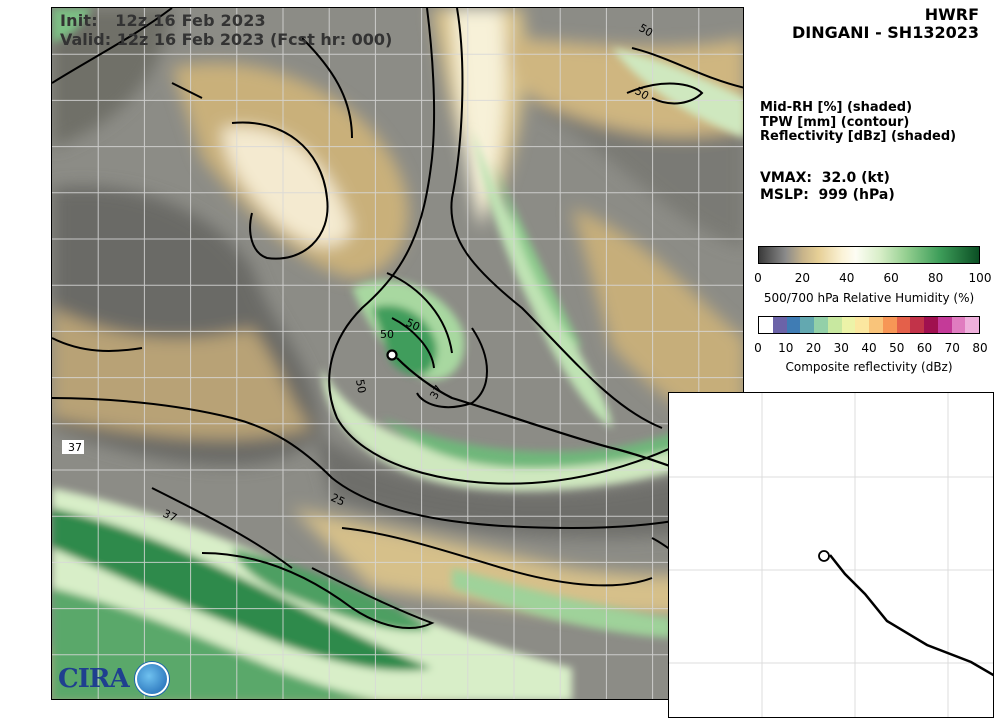 The width and height of the screenshot is (1000, 722). What do you see at coordinates (392, 355) in the screenshot?
I see `storm-position-marker` at bounding box center [392, 355].